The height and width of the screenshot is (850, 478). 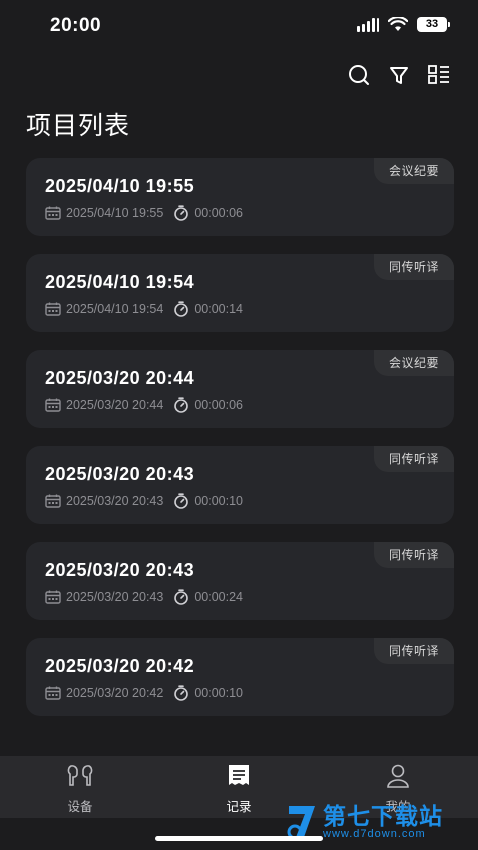 I want to click on home-indicator, so click(x=239, y=838).